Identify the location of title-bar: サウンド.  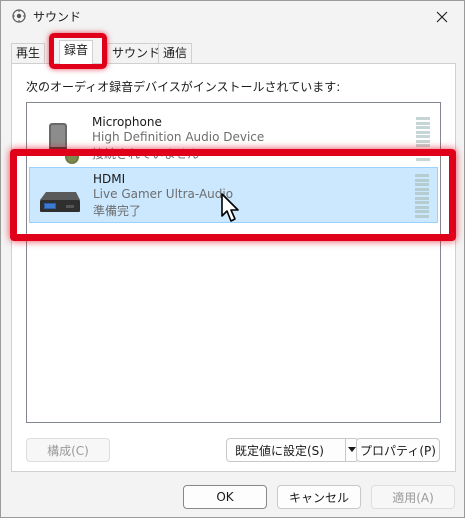
(232, 17).